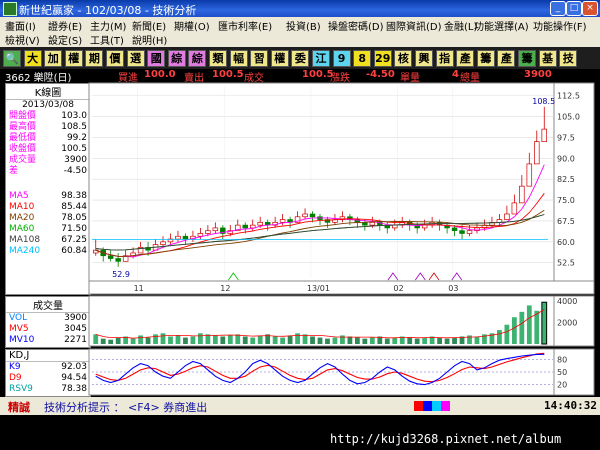 The image size is (600, 450). I want to click on minimize-button: _, so click(558, 8).